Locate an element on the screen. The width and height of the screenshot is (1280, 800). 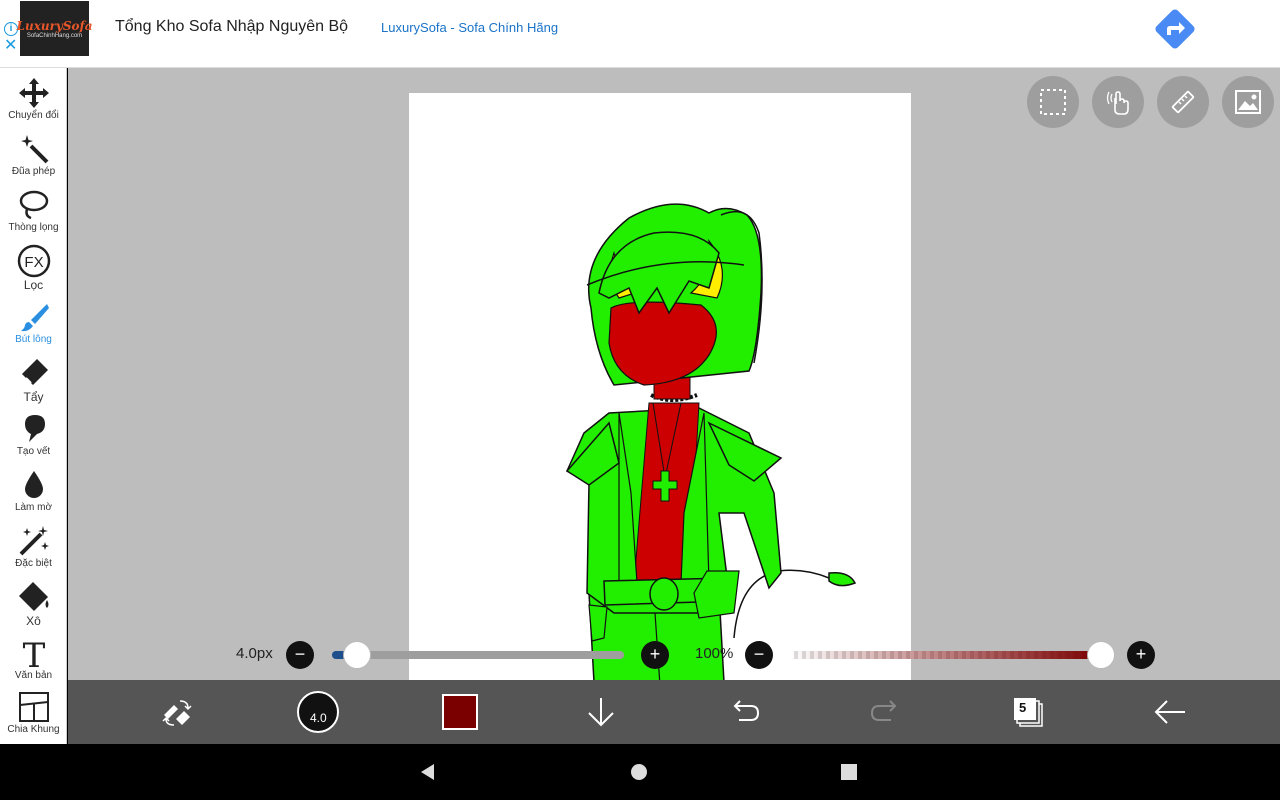
tool-label: Đũa phép is located at coordinates (33, 171).